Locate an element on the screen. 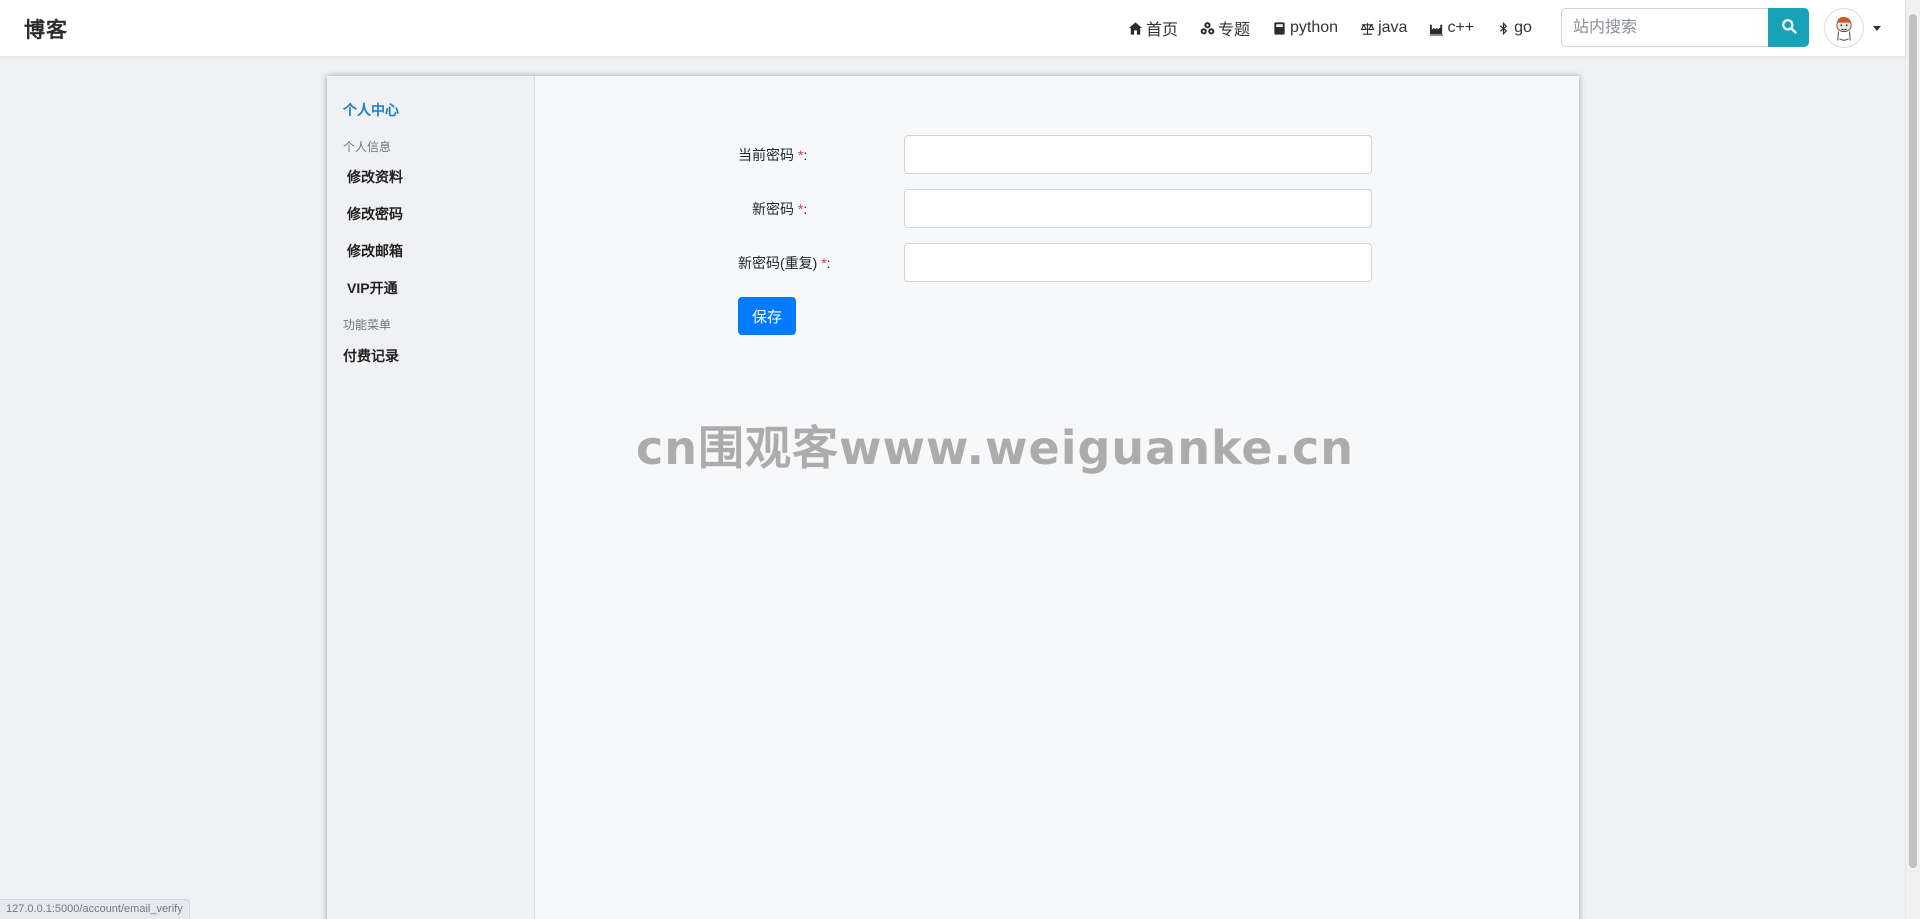 The height and width of the screenshot is (919, 1920). page-scrollbar is located at coordinates (1912, 459).